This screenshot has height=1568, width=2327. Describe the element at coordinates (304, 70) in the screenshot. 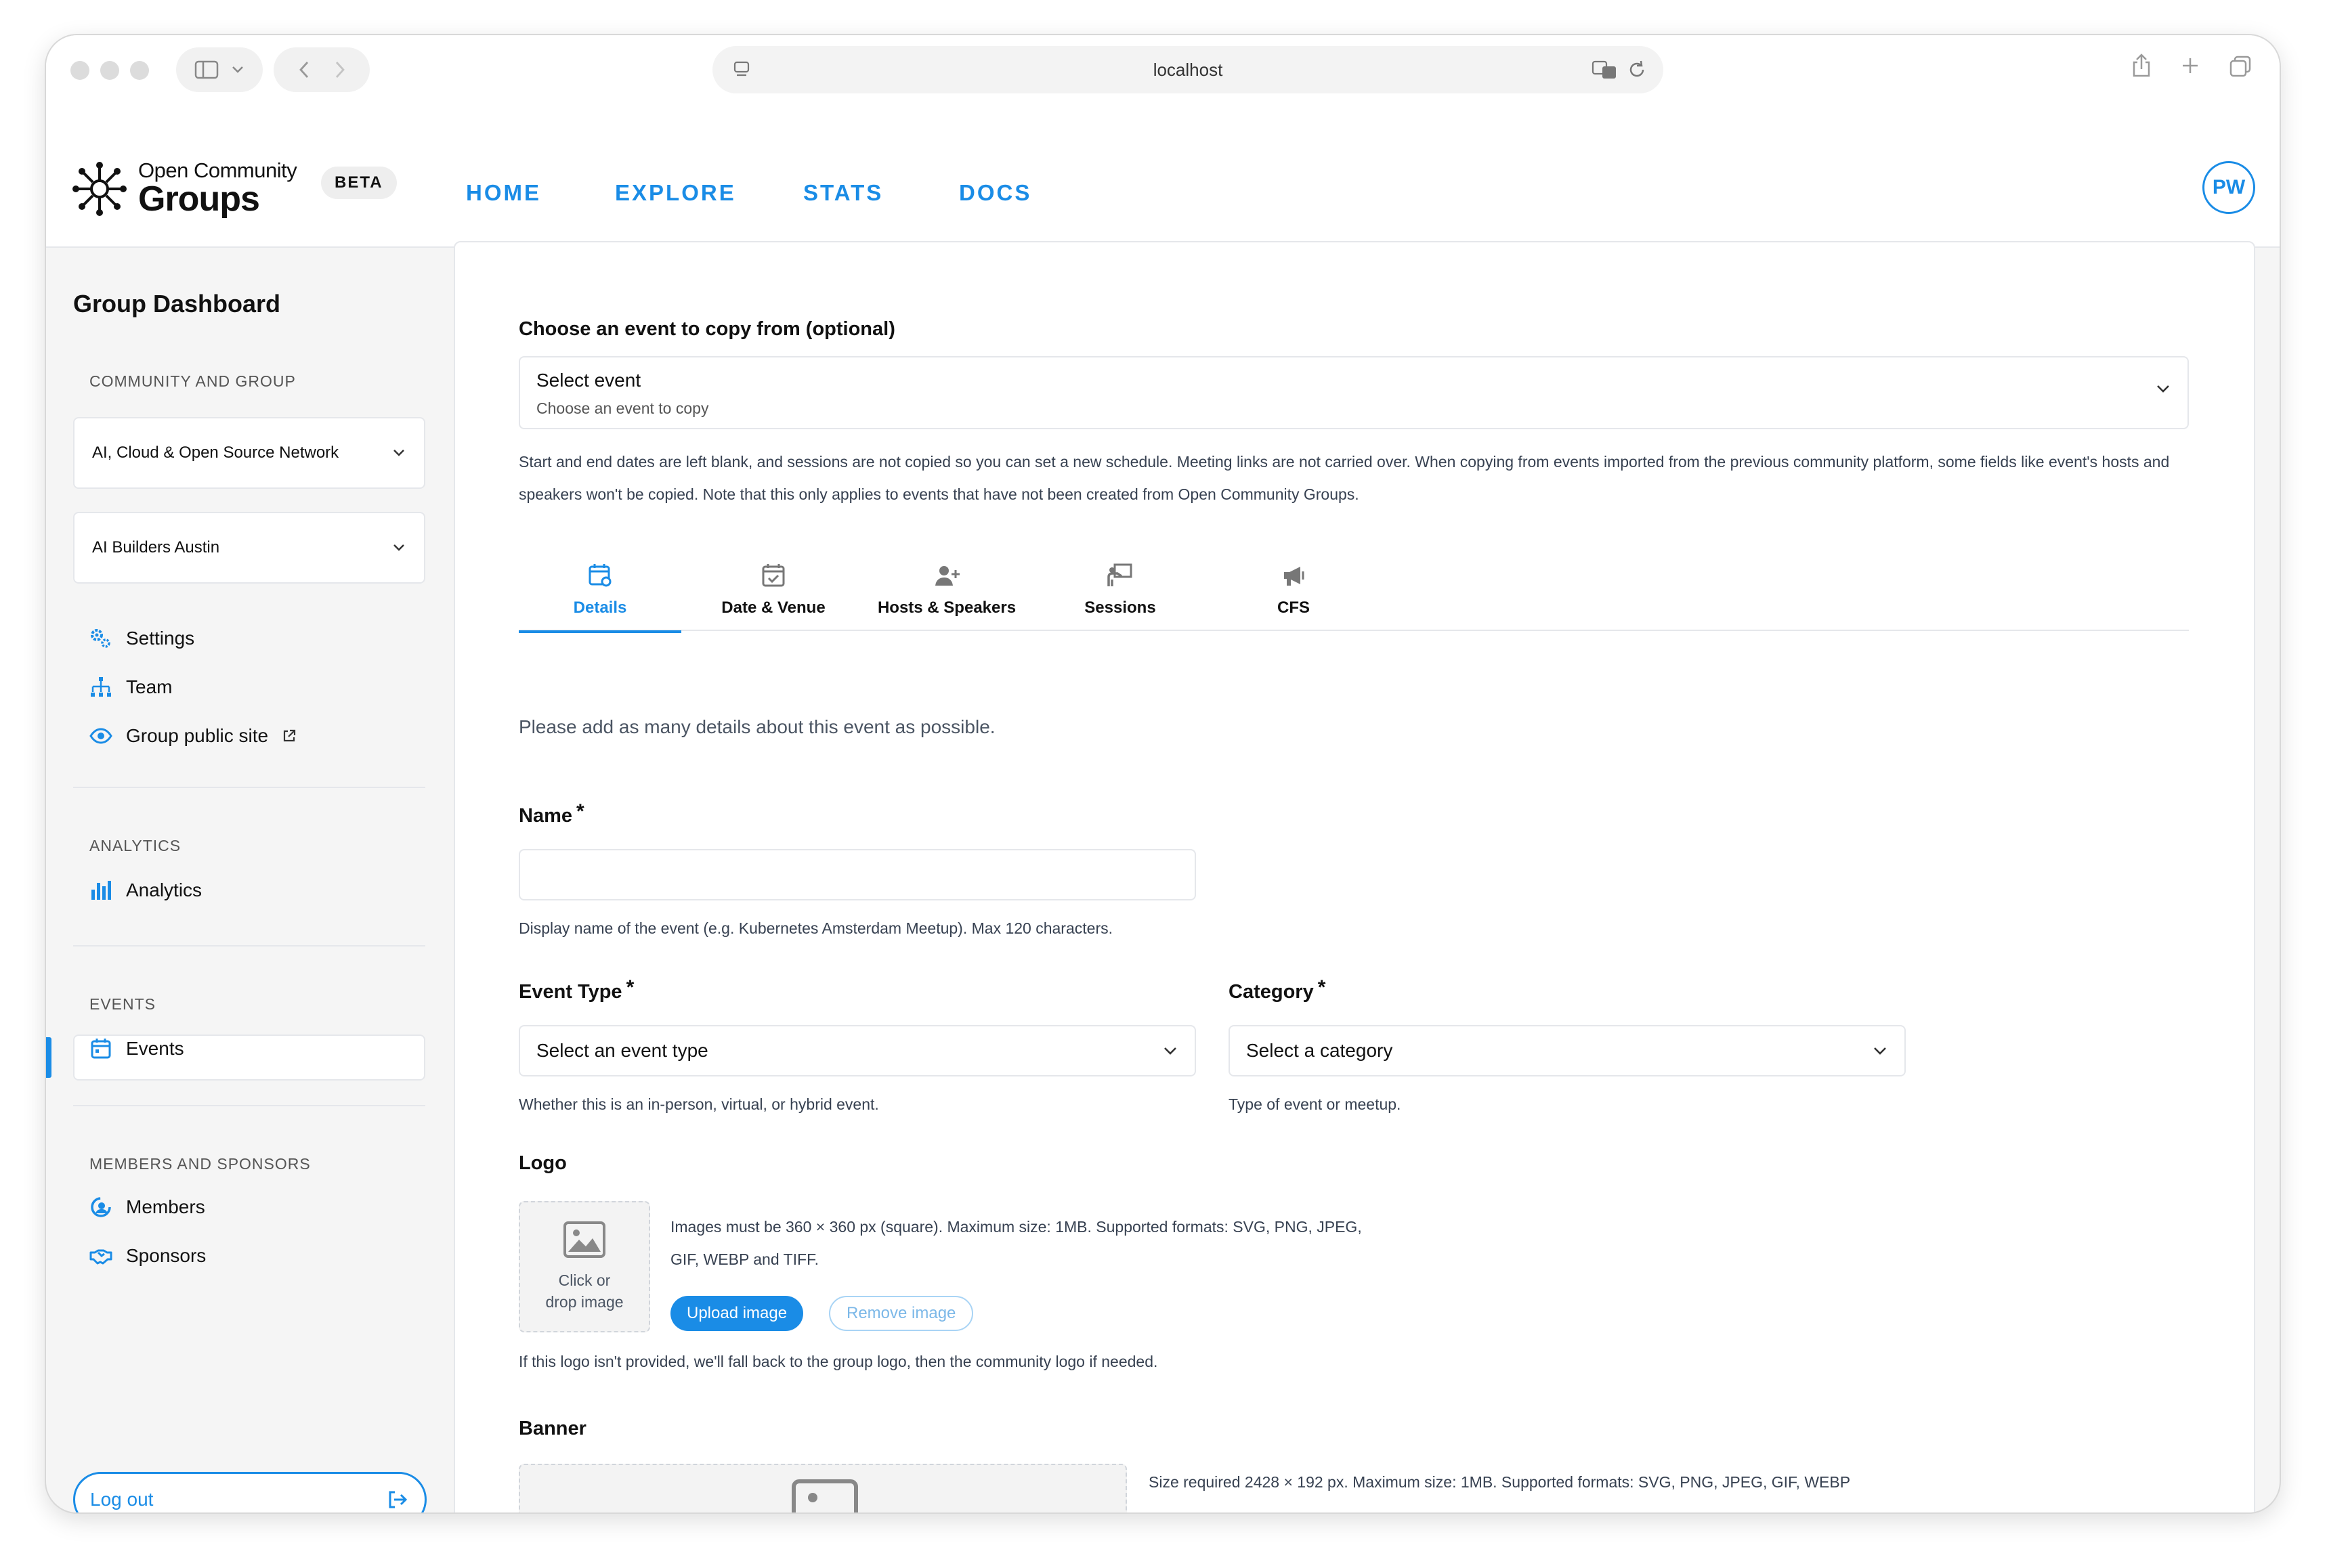

I see `back-icon` at that location.